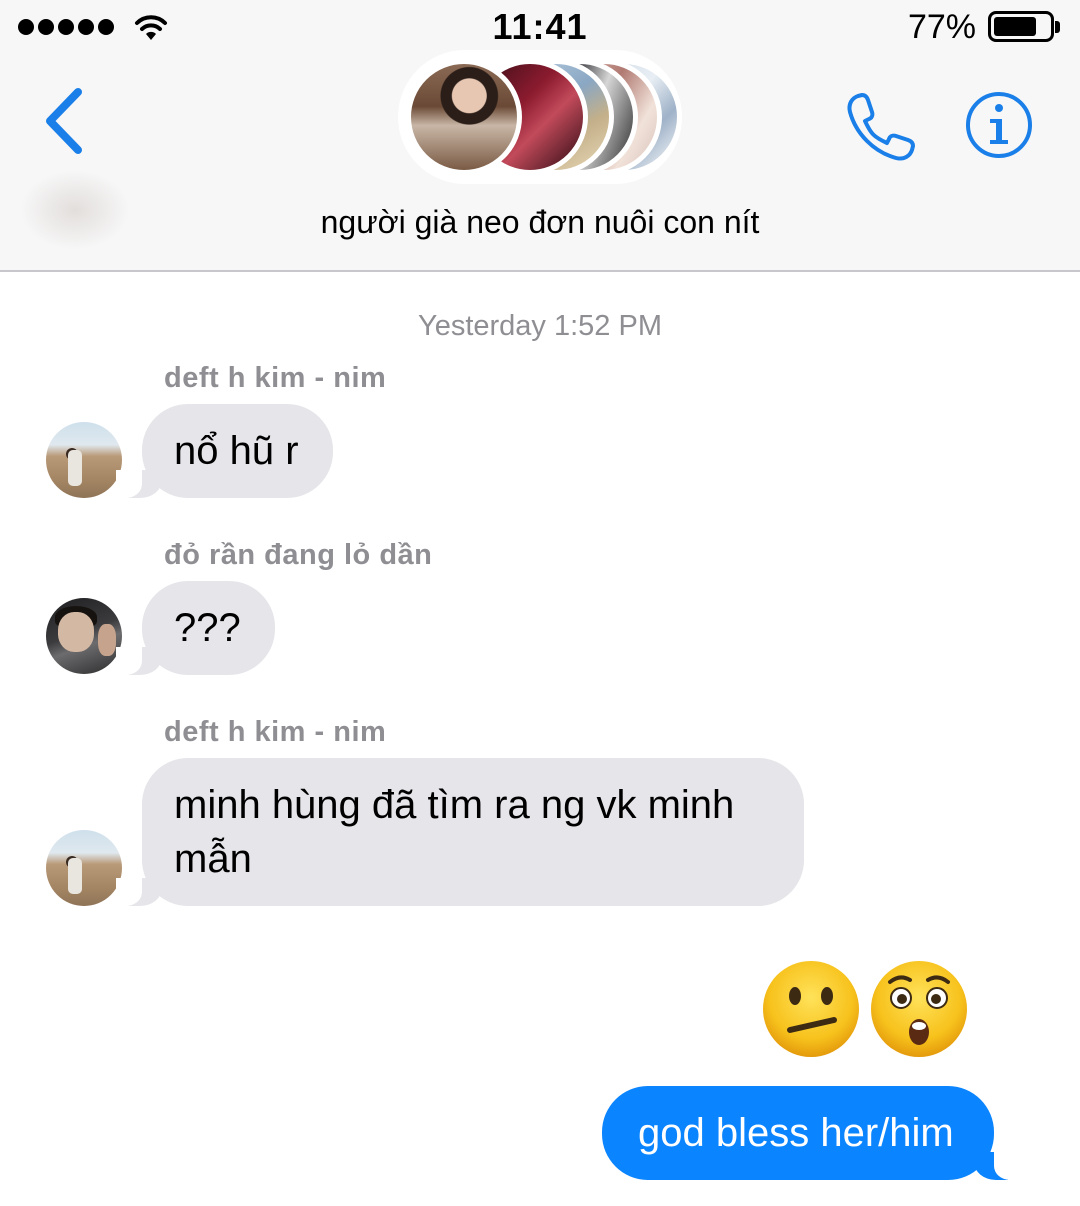 Image resolution: width=1080 pixels, height=1206 pixels. Describe the element at coordinates (999, 125) in the screenshot. I see `info-icon` at that location.